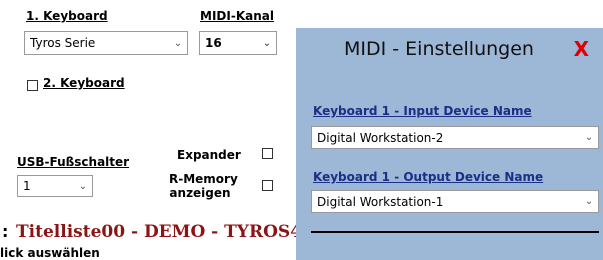 Image resolution: width=603 pixels, height=260 pixels. Describe the element at coordinates (27, 186) in the screenshot. I see `usb-footswitch-select-value: 1` at that location.